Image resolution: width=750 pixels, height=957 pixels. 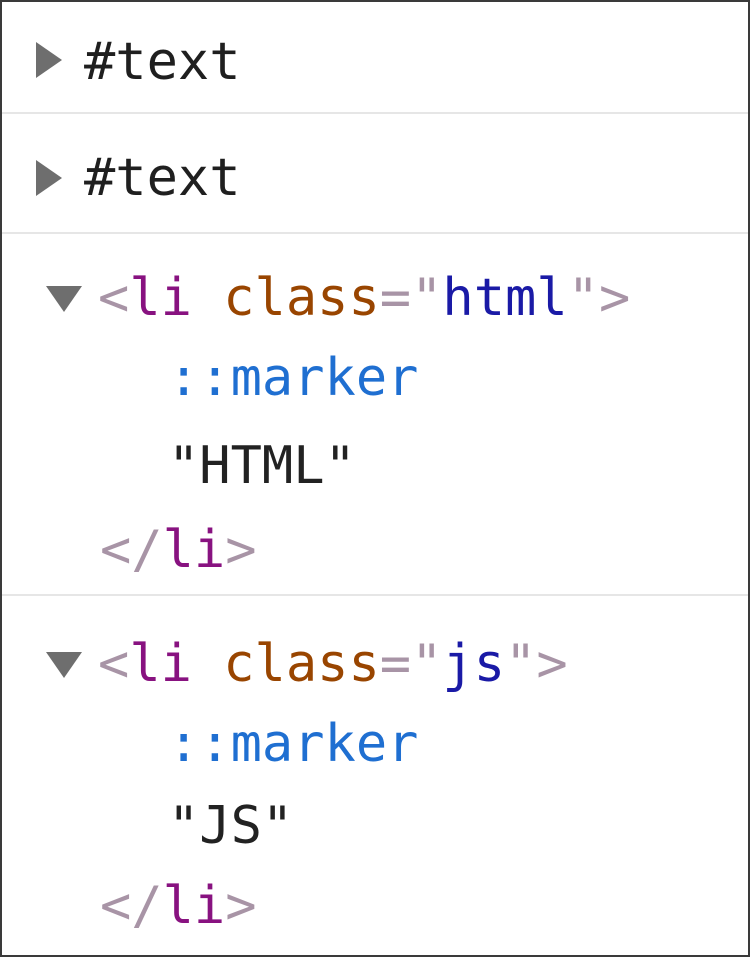 What do you see at coordinates (473, 664) in the screenshot?
I see `attribute-value: js` at bounding box center [473, 664].